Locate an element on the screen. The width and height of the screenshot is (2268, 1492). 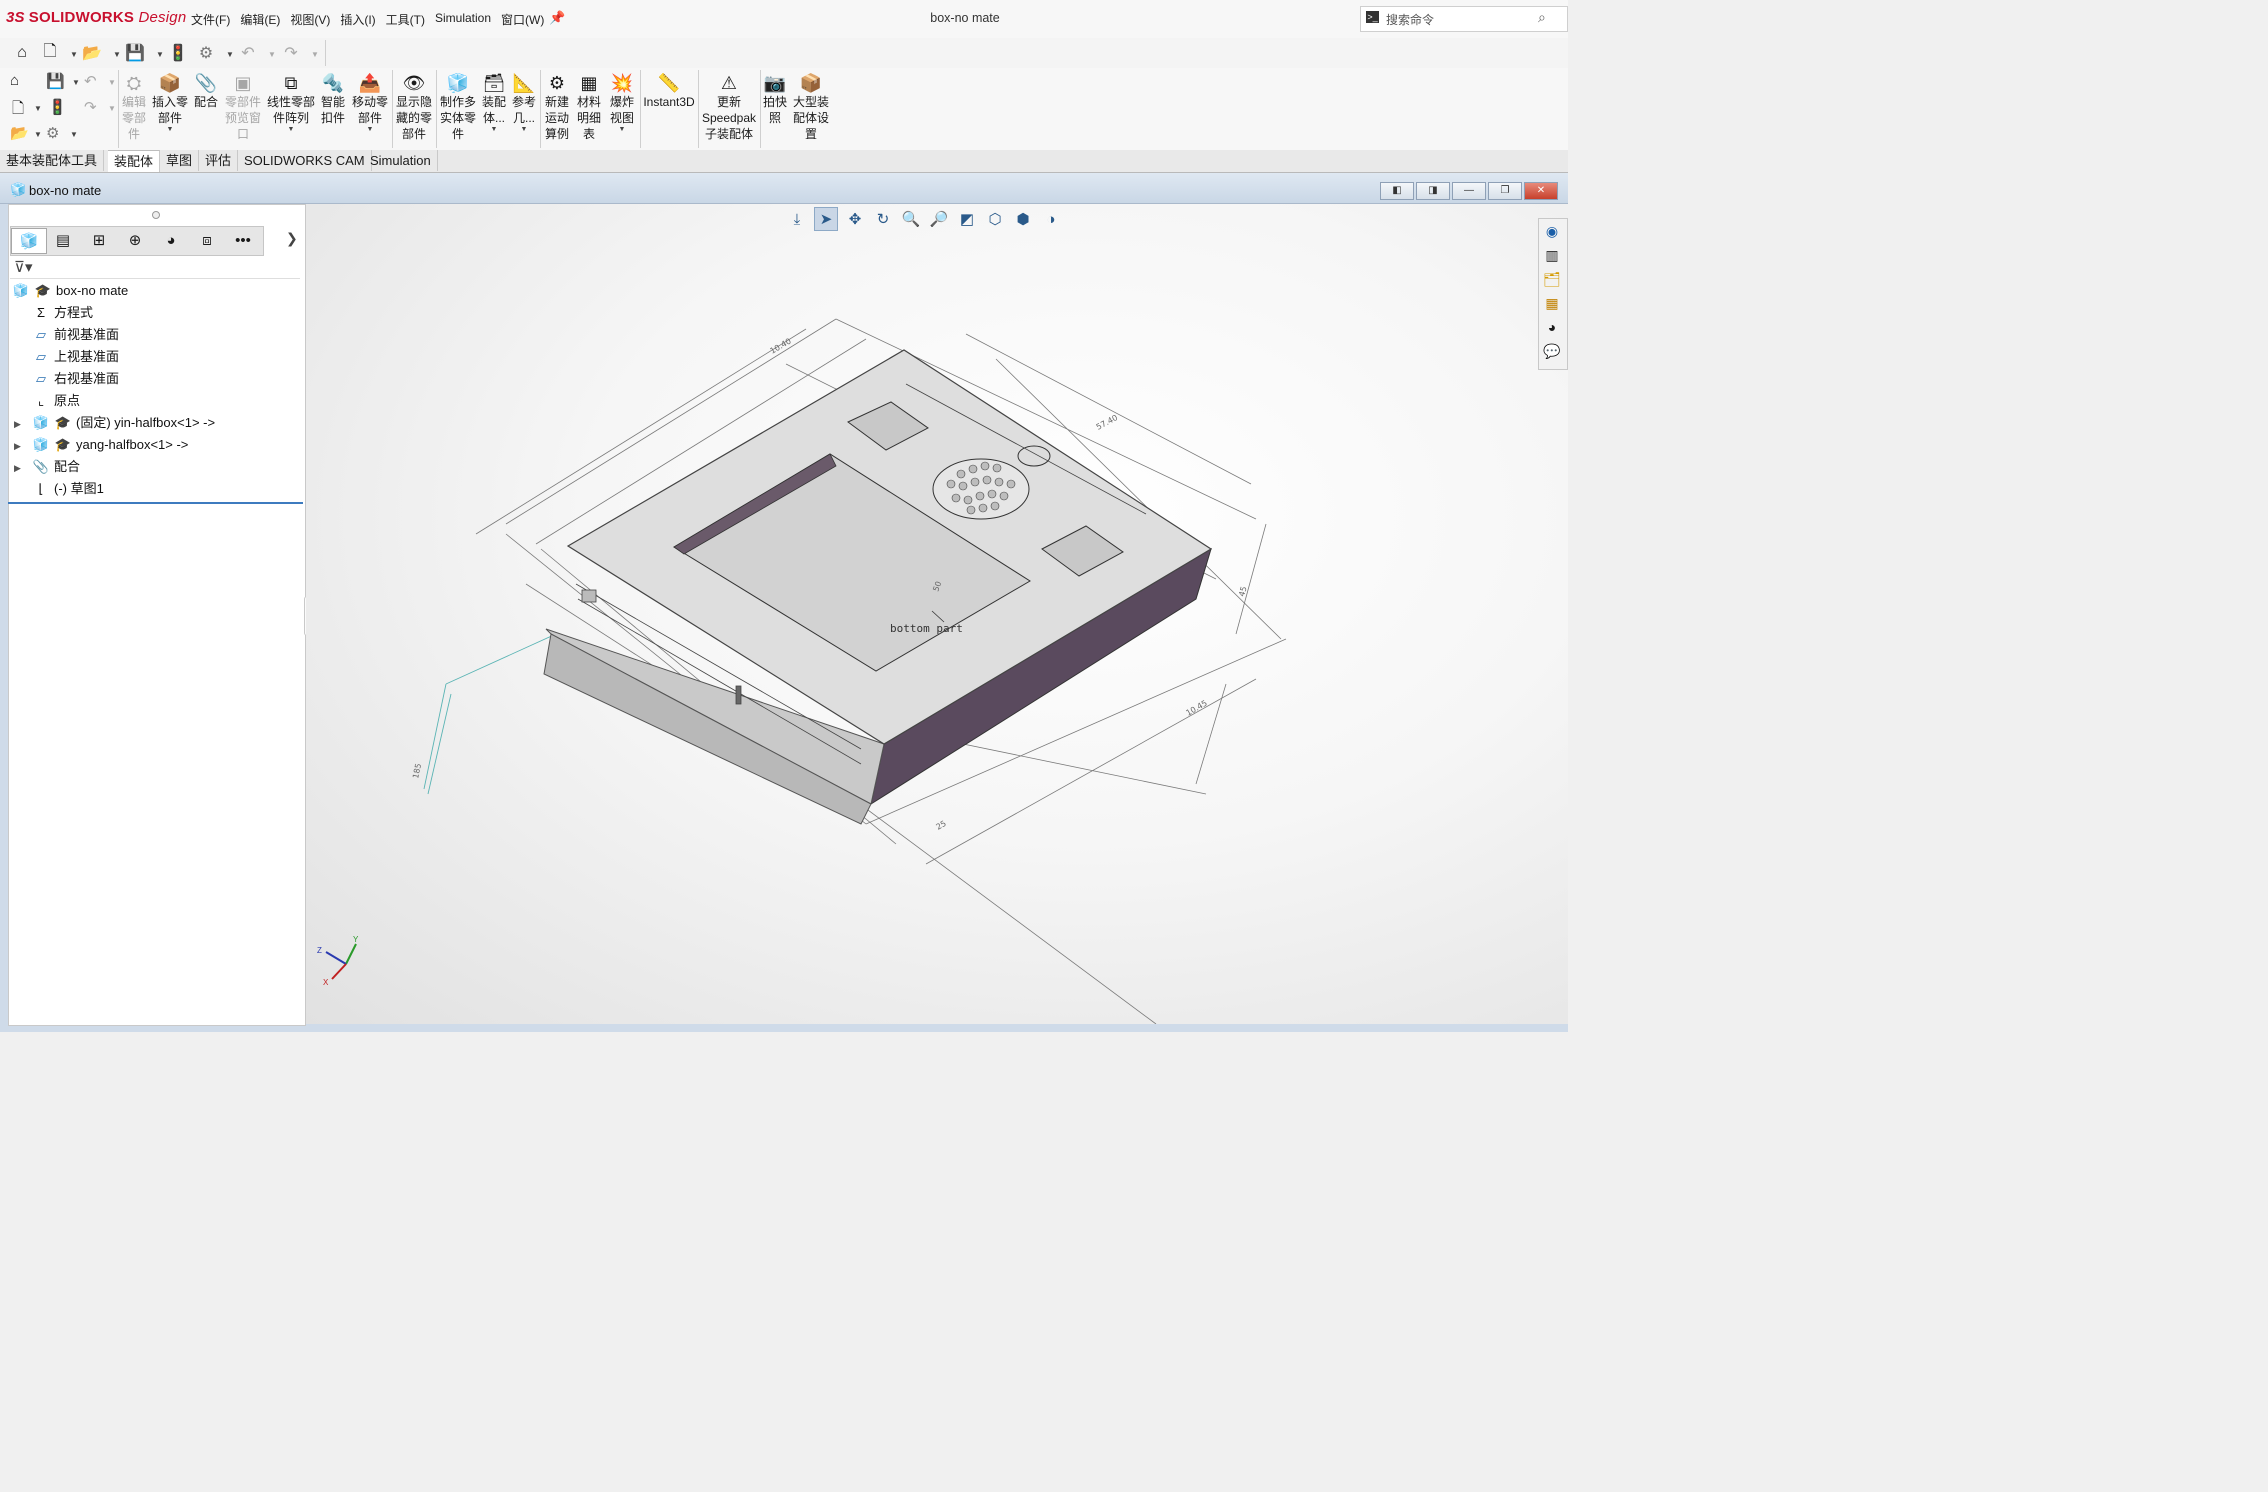
tree-item: ⌞ 原点 is located at coordinates (47, 401).